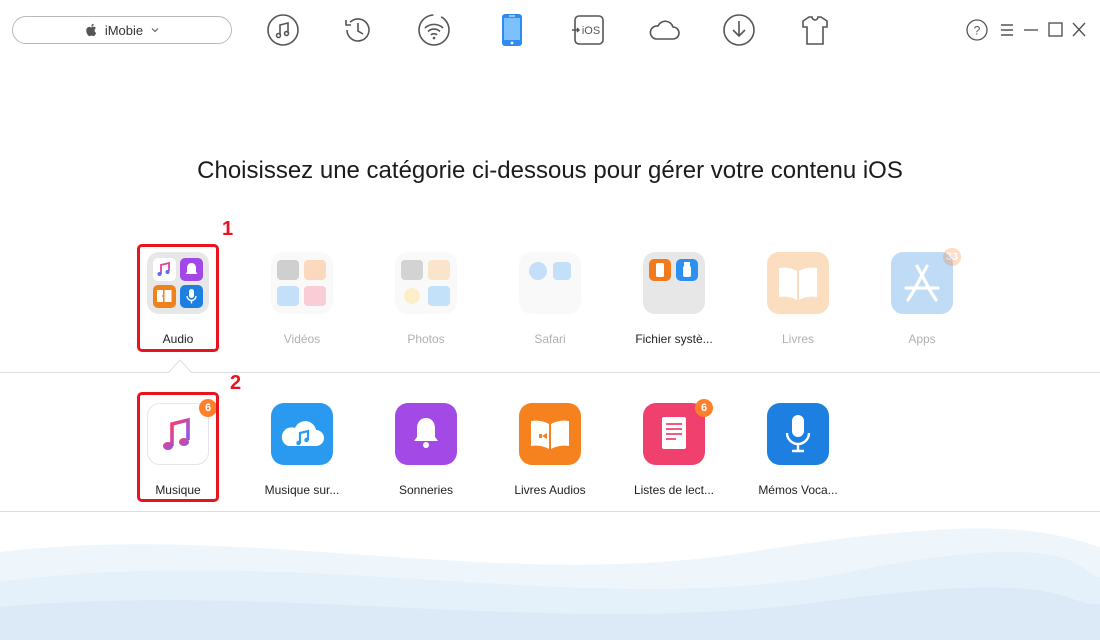  I want to click on music-nav-icon, so click(283, 30).